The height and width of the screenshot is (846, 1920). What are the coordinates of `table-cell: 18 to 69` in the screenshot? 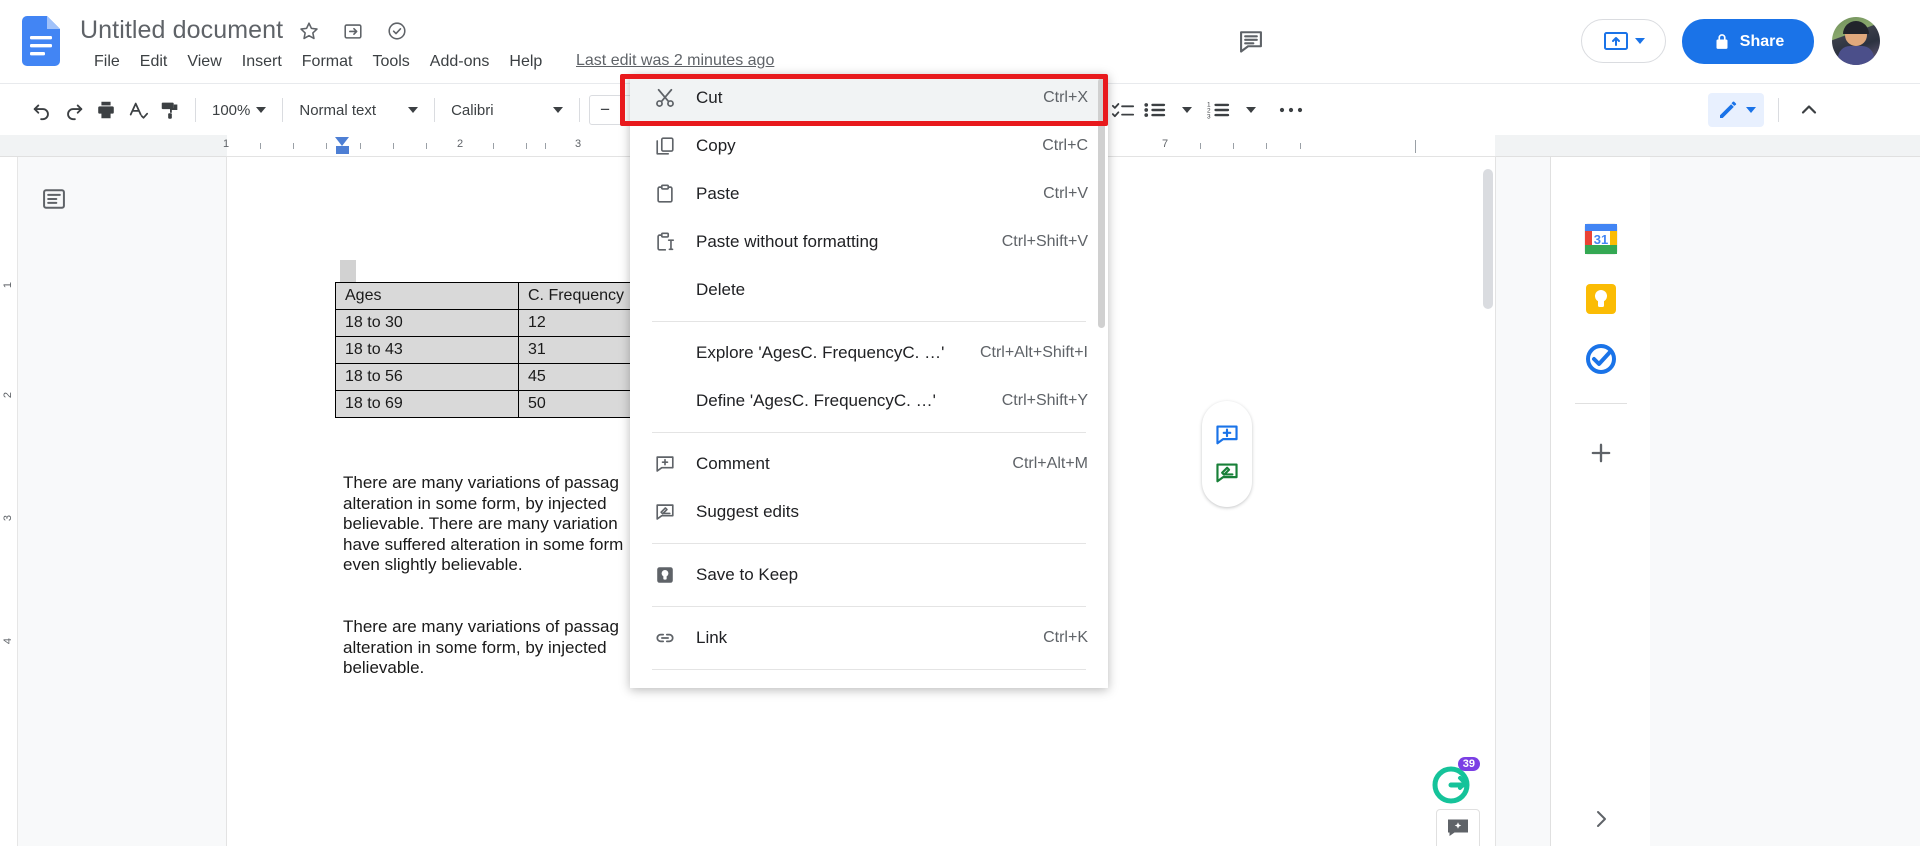 It's located at (427, 404).